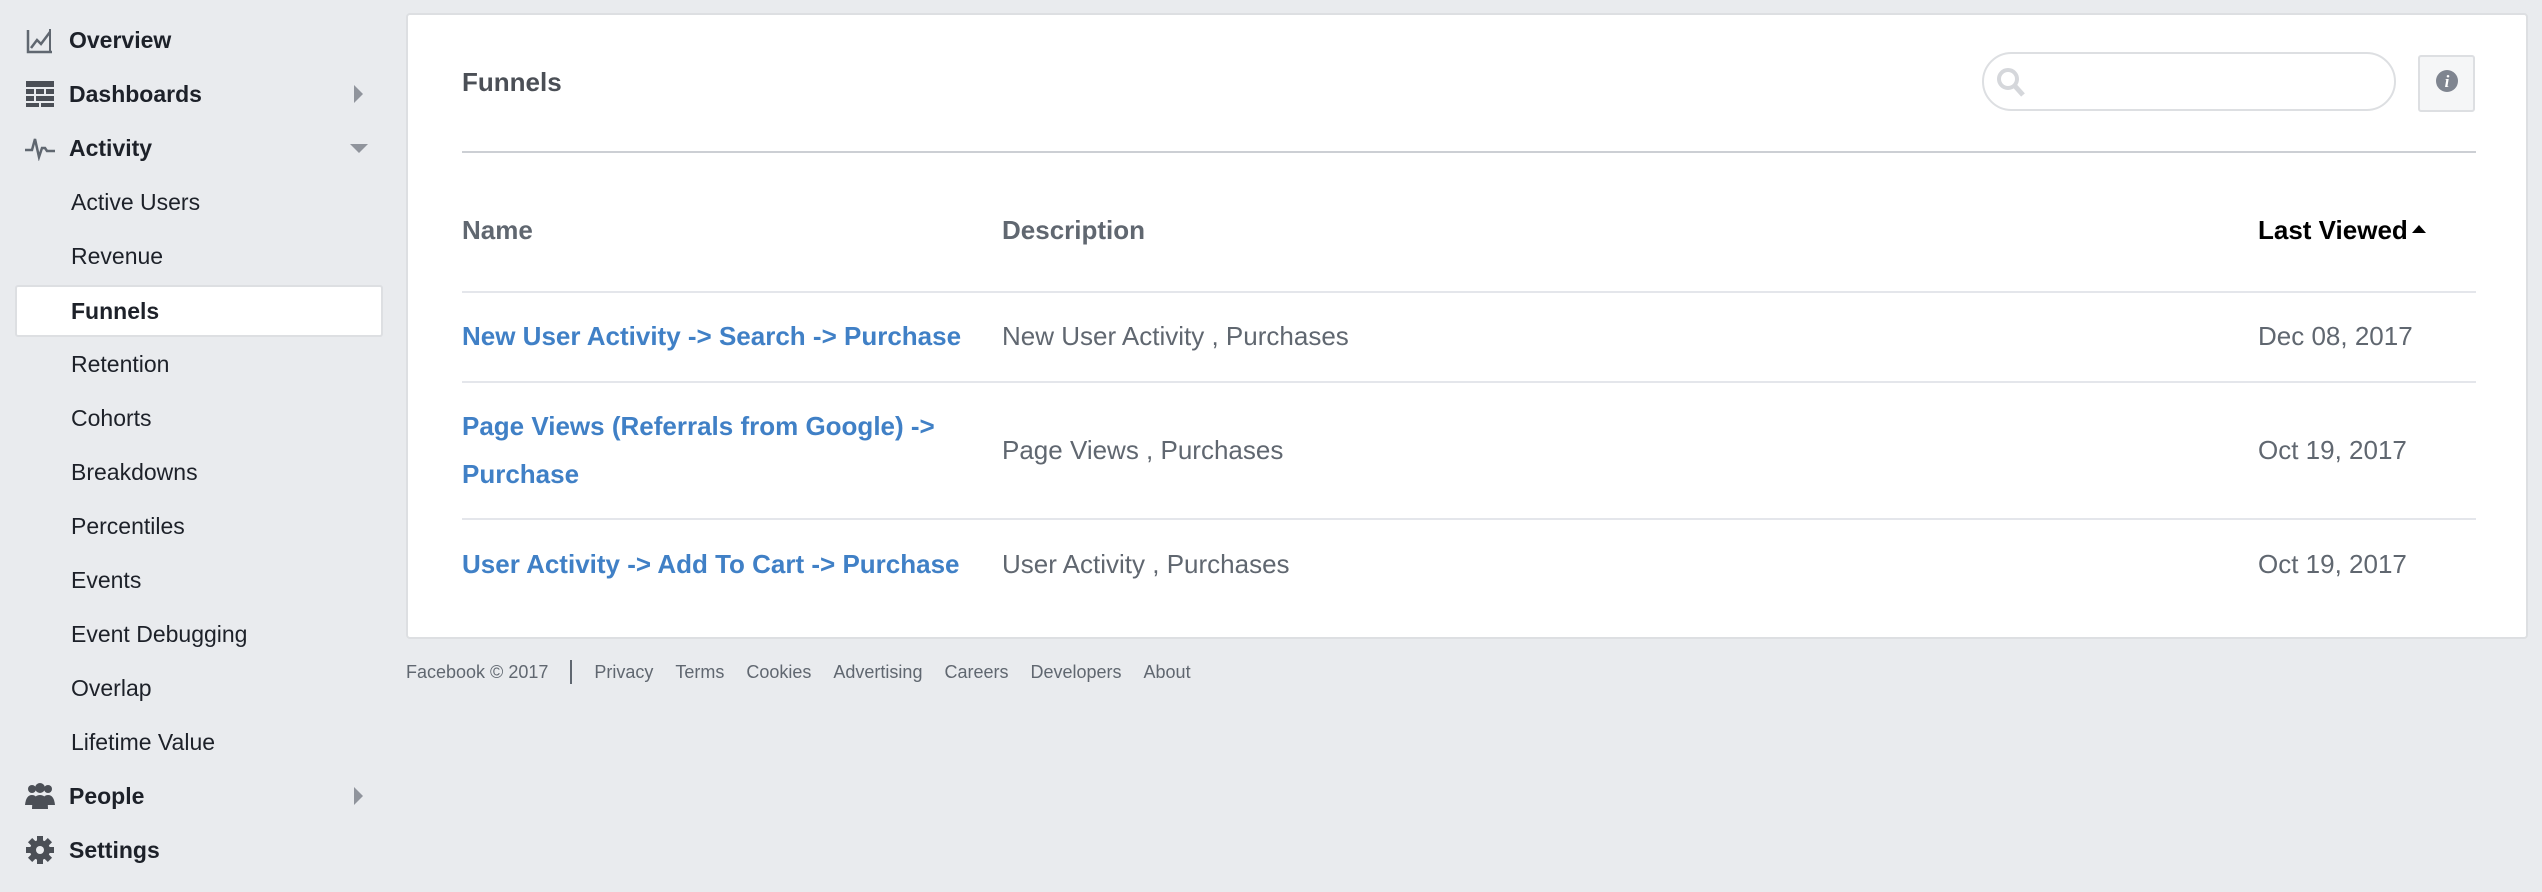  Describe the element at coordinates (1469, 152) in the screenshot. I see `header-divider` at that location.